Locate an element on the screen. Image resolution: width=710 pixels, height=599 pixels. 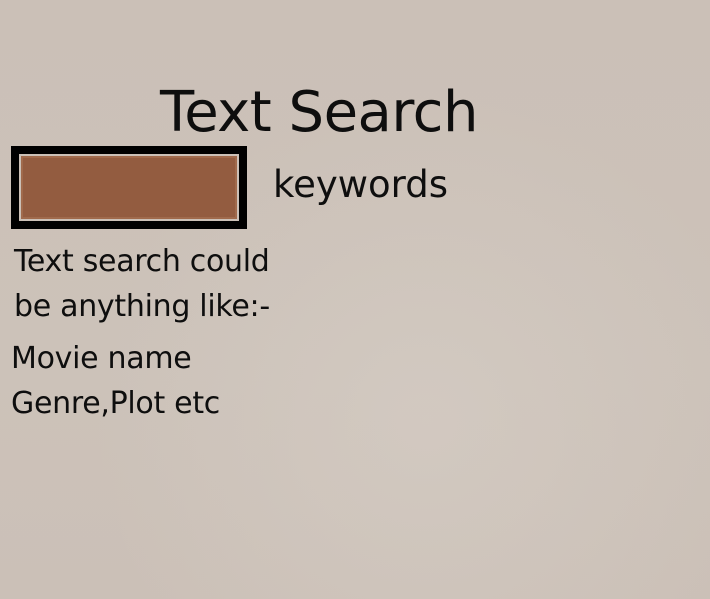
keyword-search-input is located at coordinates (129, 187).